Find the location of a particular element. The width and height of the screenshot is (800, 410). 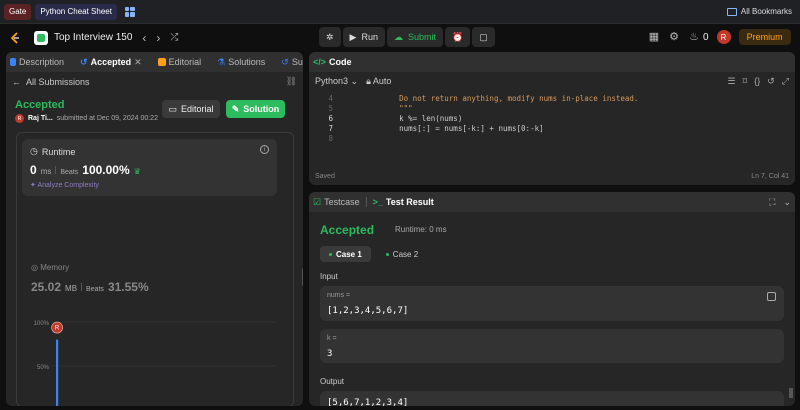

next-problem-icon: › is located at coordinates (158, 38).